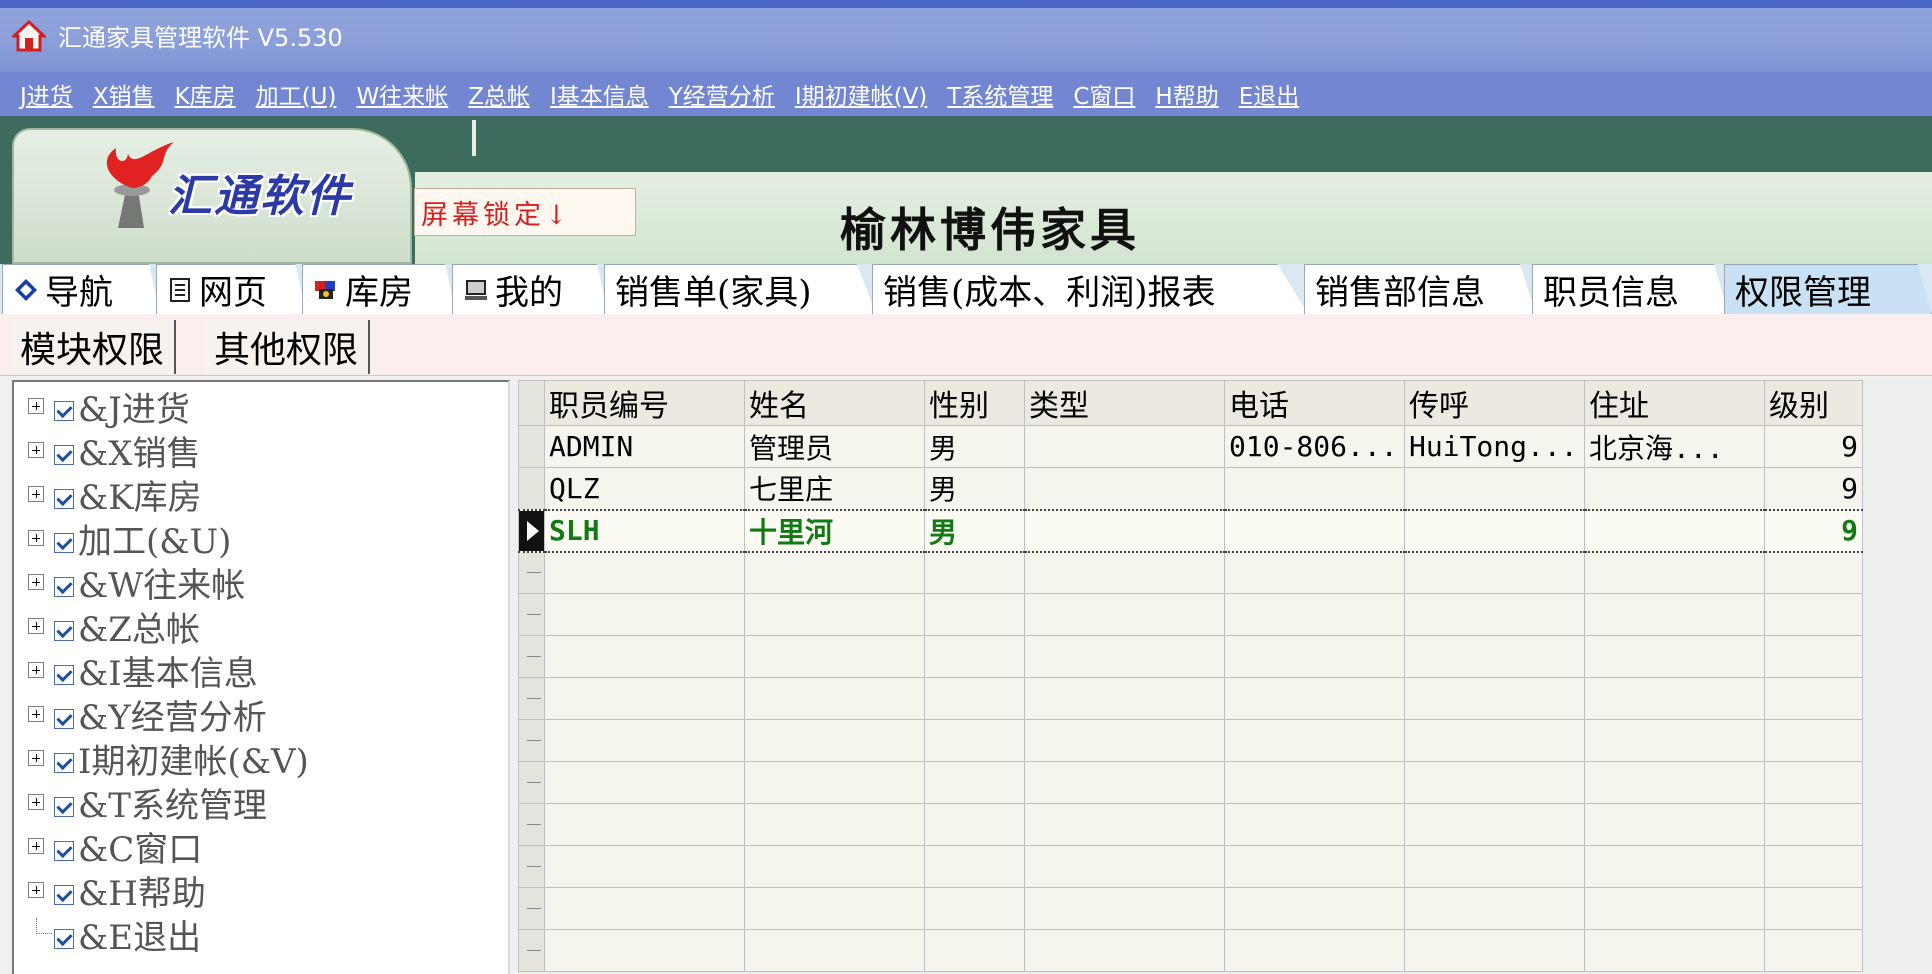 Image resolution: width=1932 pixels, height=974 pixels. Describe the element at coordinates (974, 403) in the screenshot. I see `column-header: 性别` at that location.